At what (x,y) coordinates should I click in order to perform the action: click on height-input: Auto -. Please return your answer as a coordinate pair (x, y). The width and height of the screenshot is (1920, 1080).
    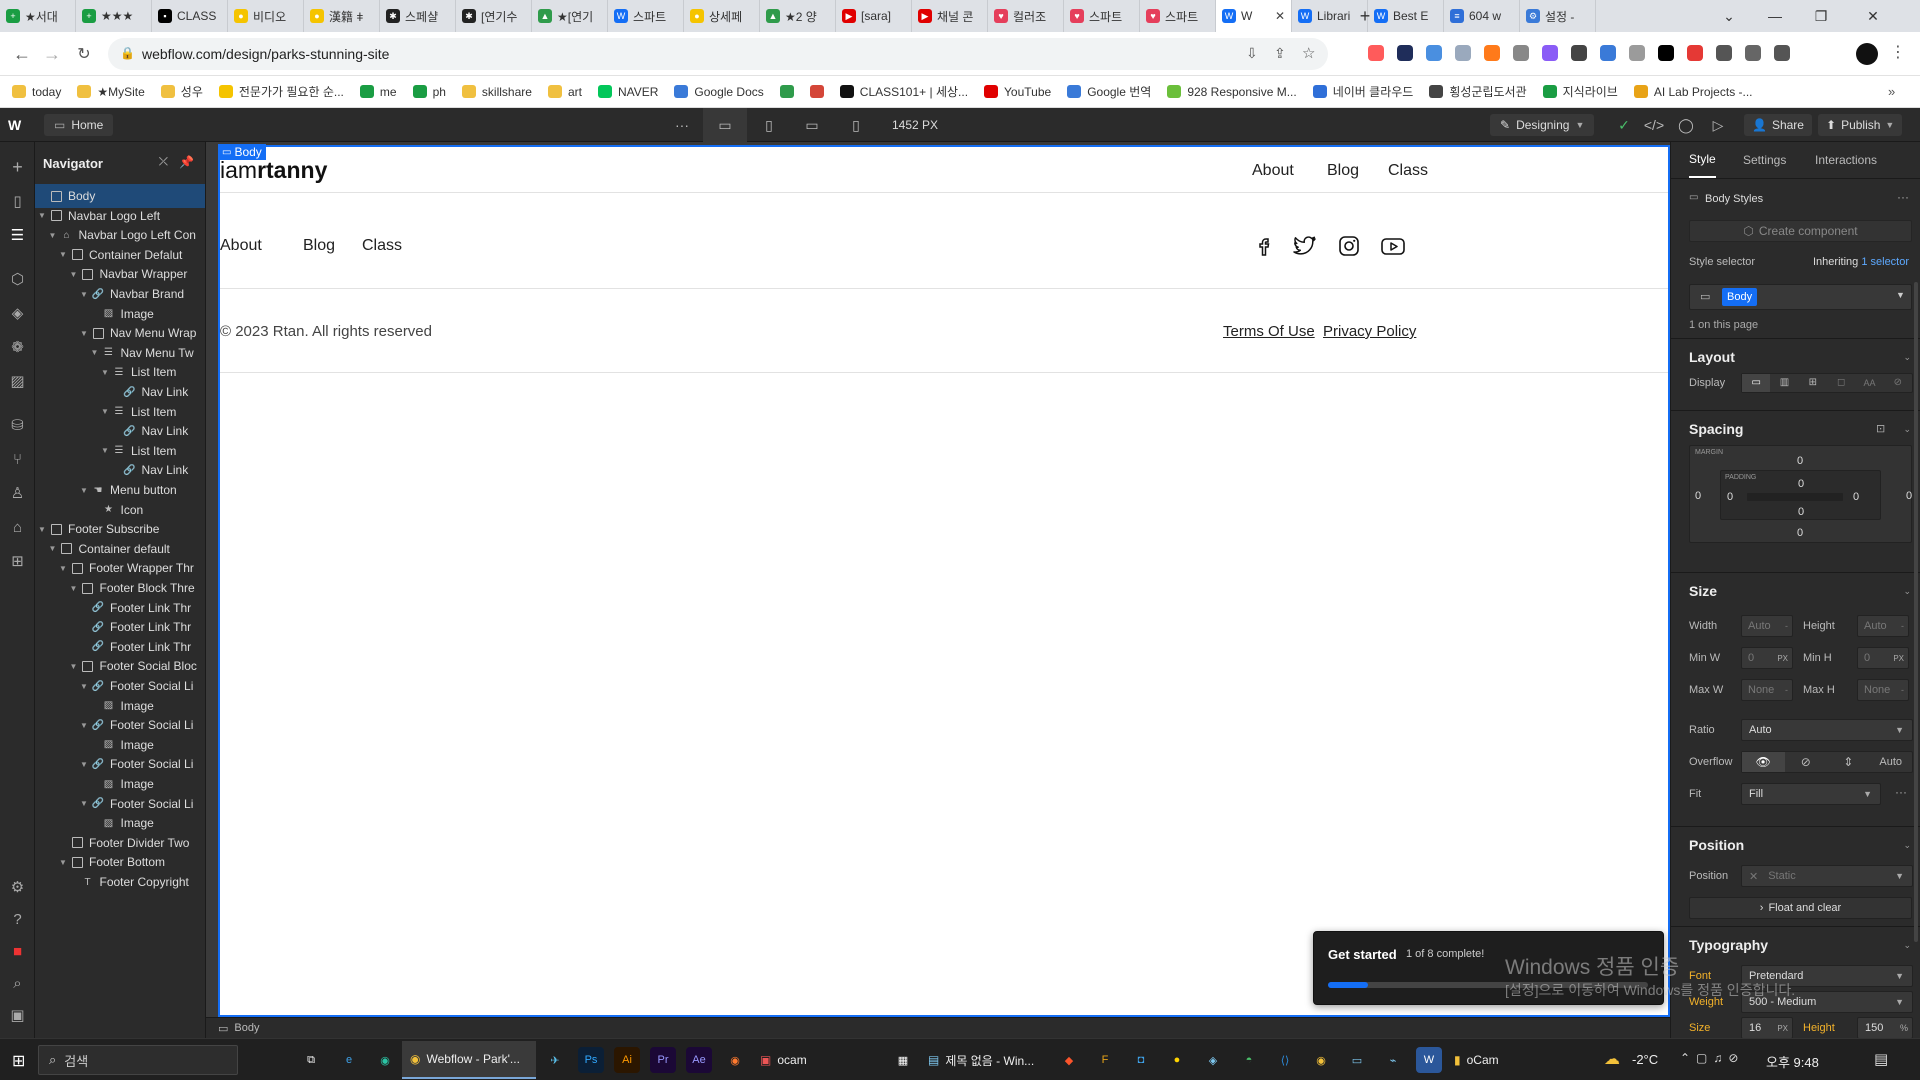
    Looking at the image, I should click on (1883, 626).